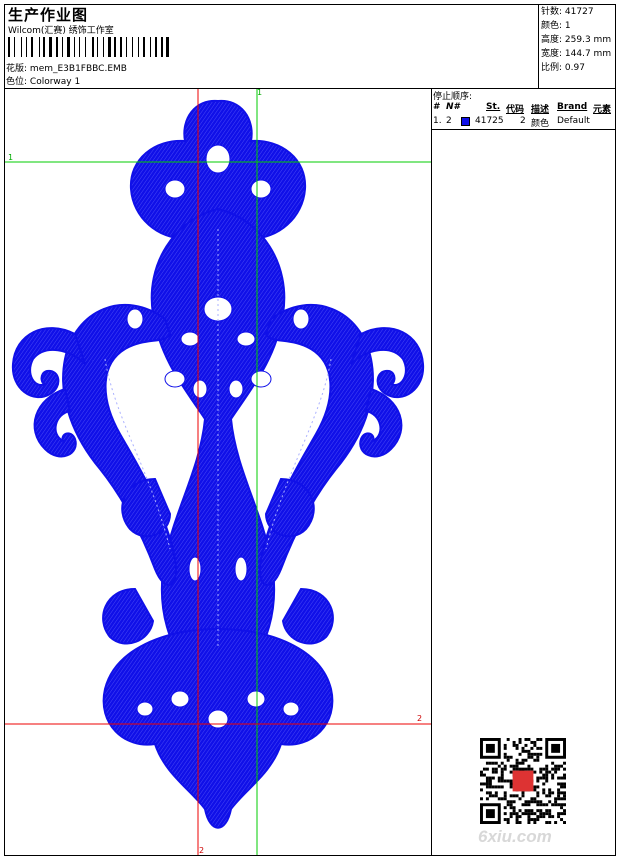  I want to click on red-guide-label-right: 2, so click(420, 718).